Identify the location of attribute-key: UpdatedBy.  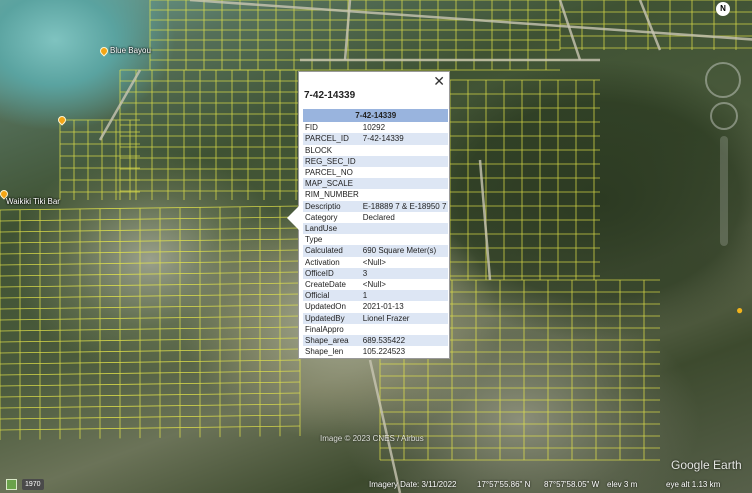
(332, 318).